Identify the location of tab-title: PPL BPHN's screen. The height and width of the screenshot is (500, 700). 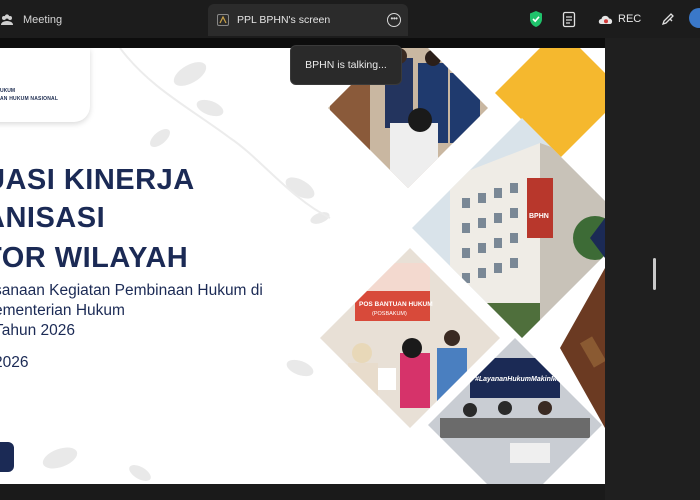
(284, 20).